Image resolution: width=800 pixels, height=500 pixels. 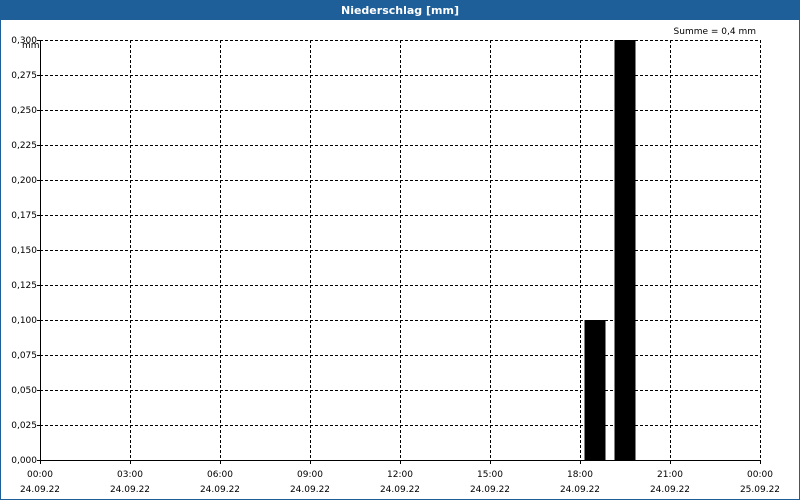 What do you see at coordinates (400, 475) in the screenshot?
I see `x-tick-time: 12:00` at bounding box center [400, 475].